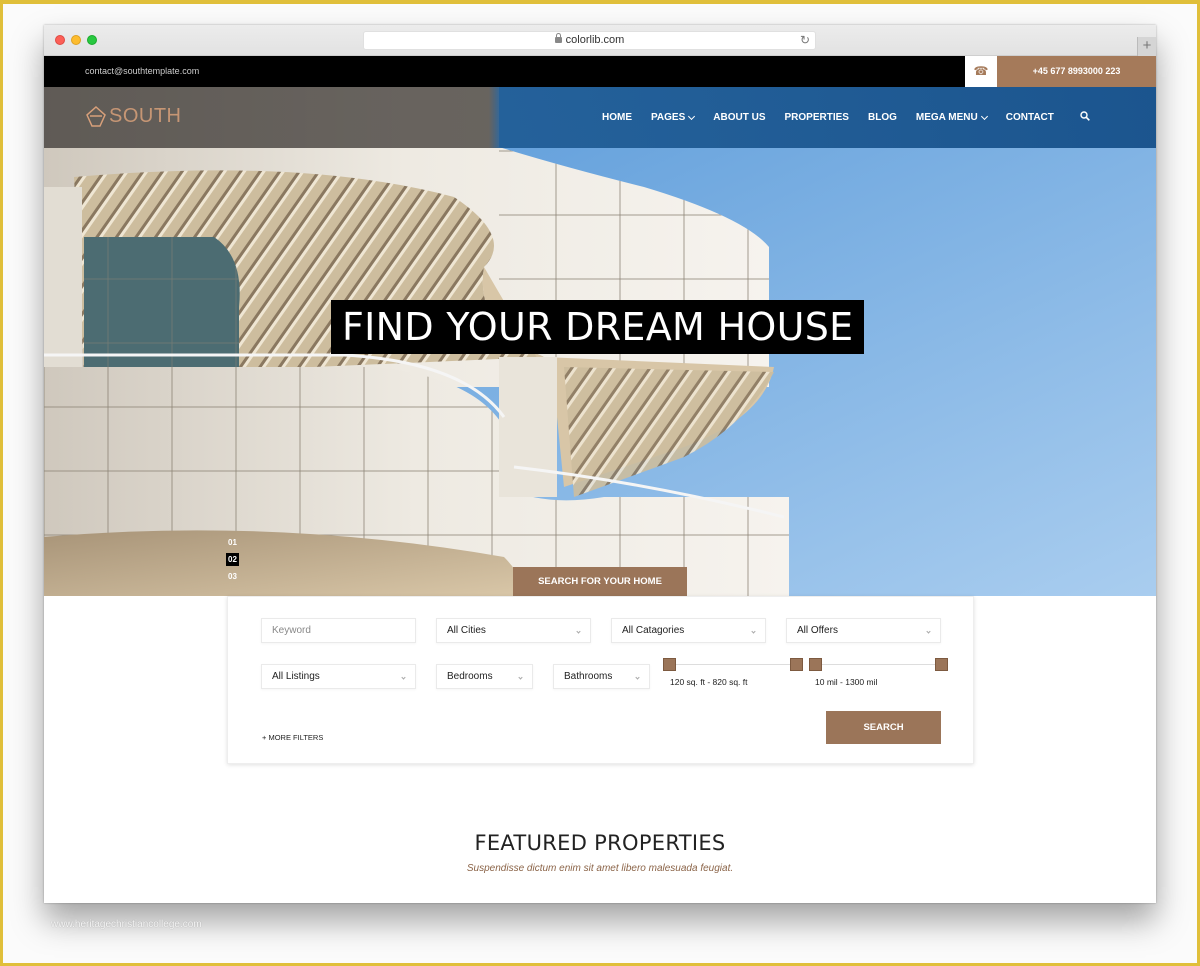  I want to click on nav-label: CONTACT, so click(1029, 117).